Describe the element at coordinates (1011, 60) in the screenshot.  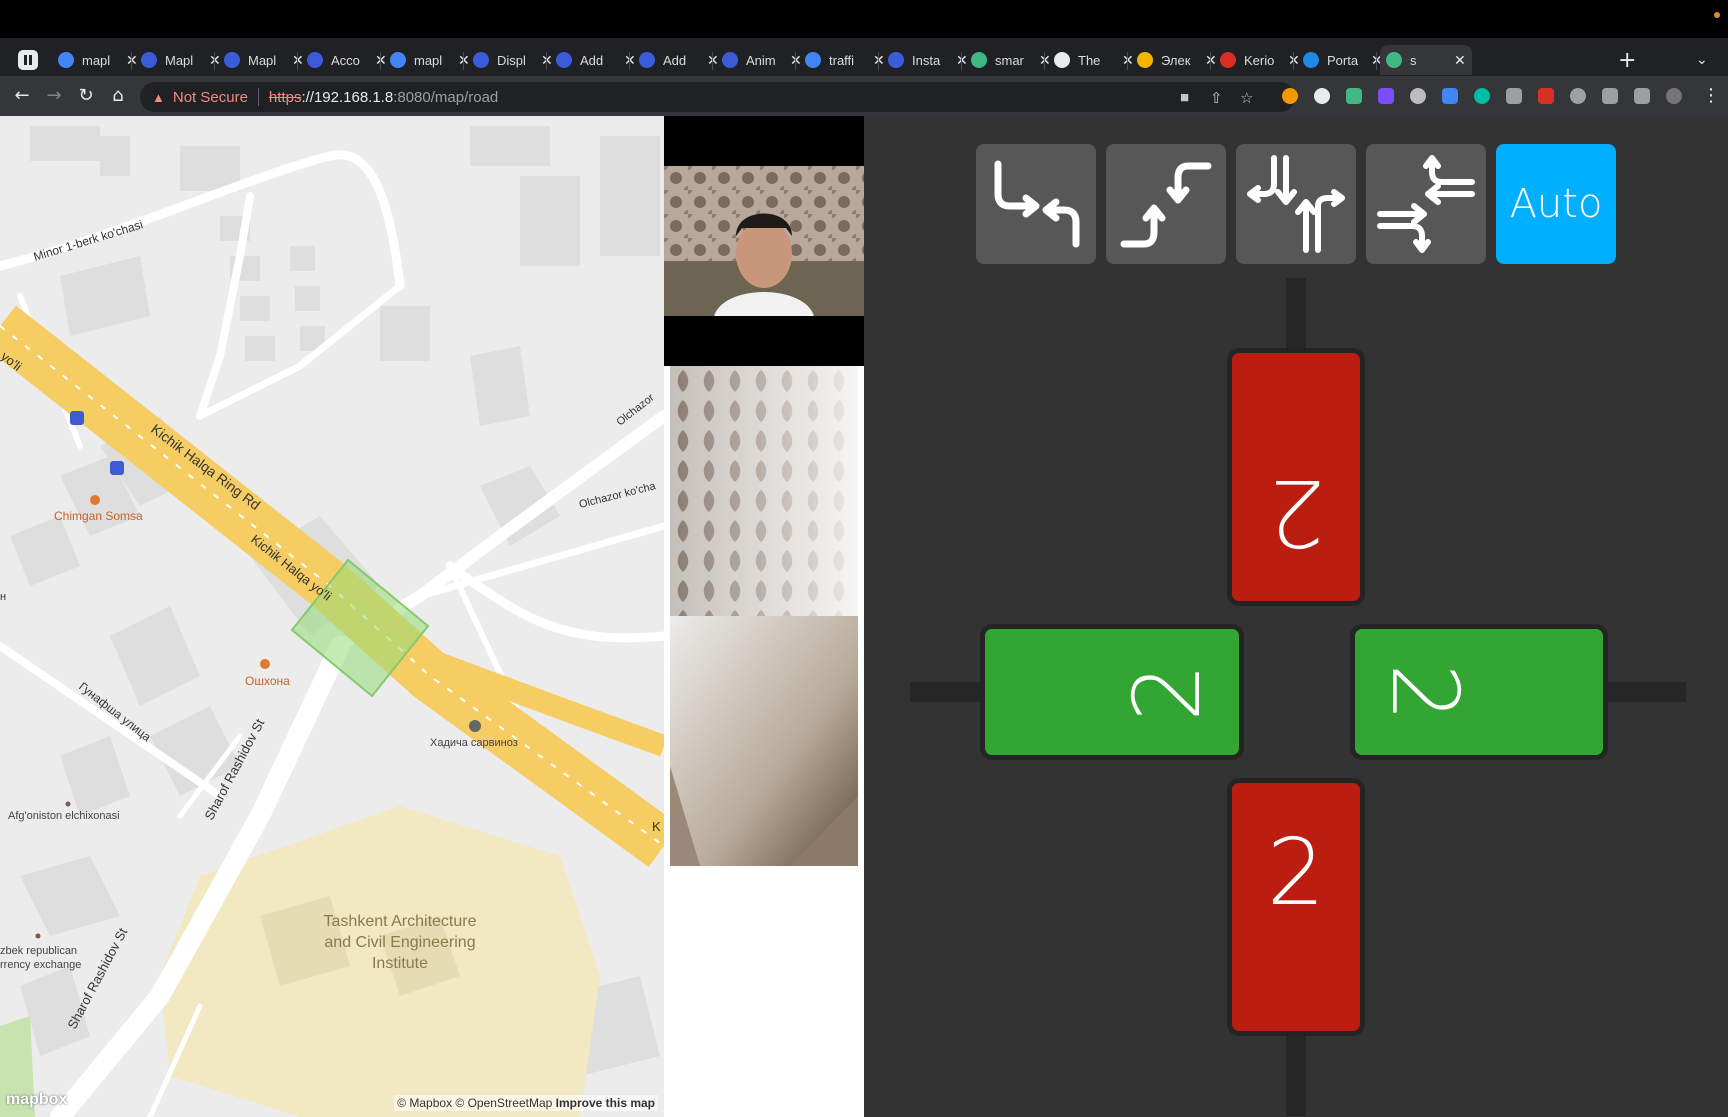
I see `browser-tab: smar✕` at that location.